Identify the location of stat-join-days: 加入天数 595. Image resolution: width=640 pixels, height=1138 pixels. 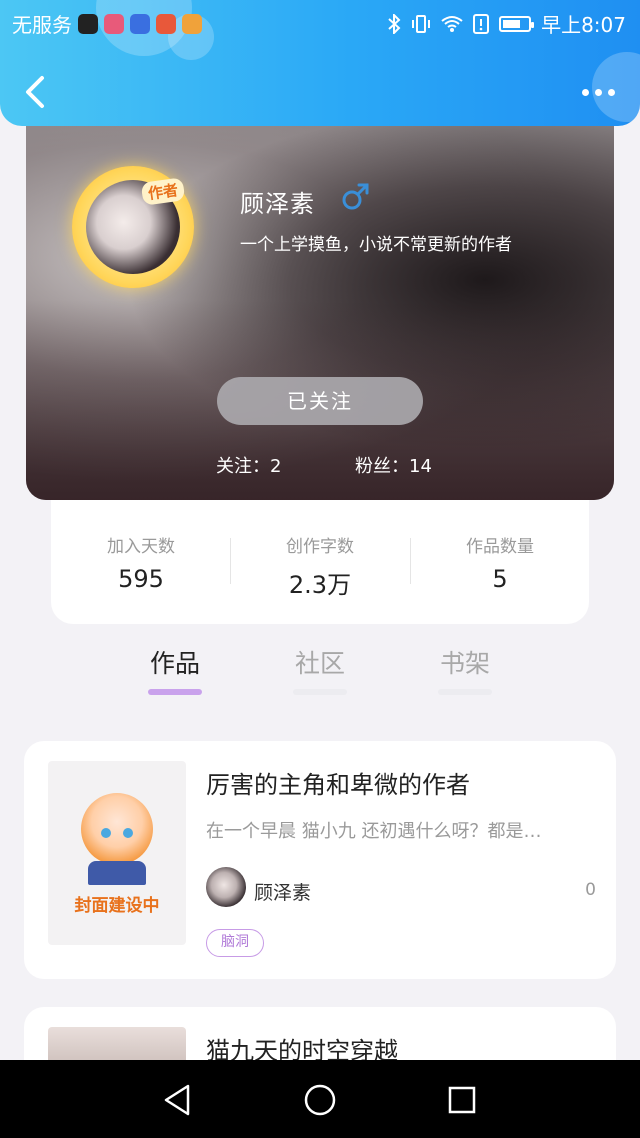
(141, 562).